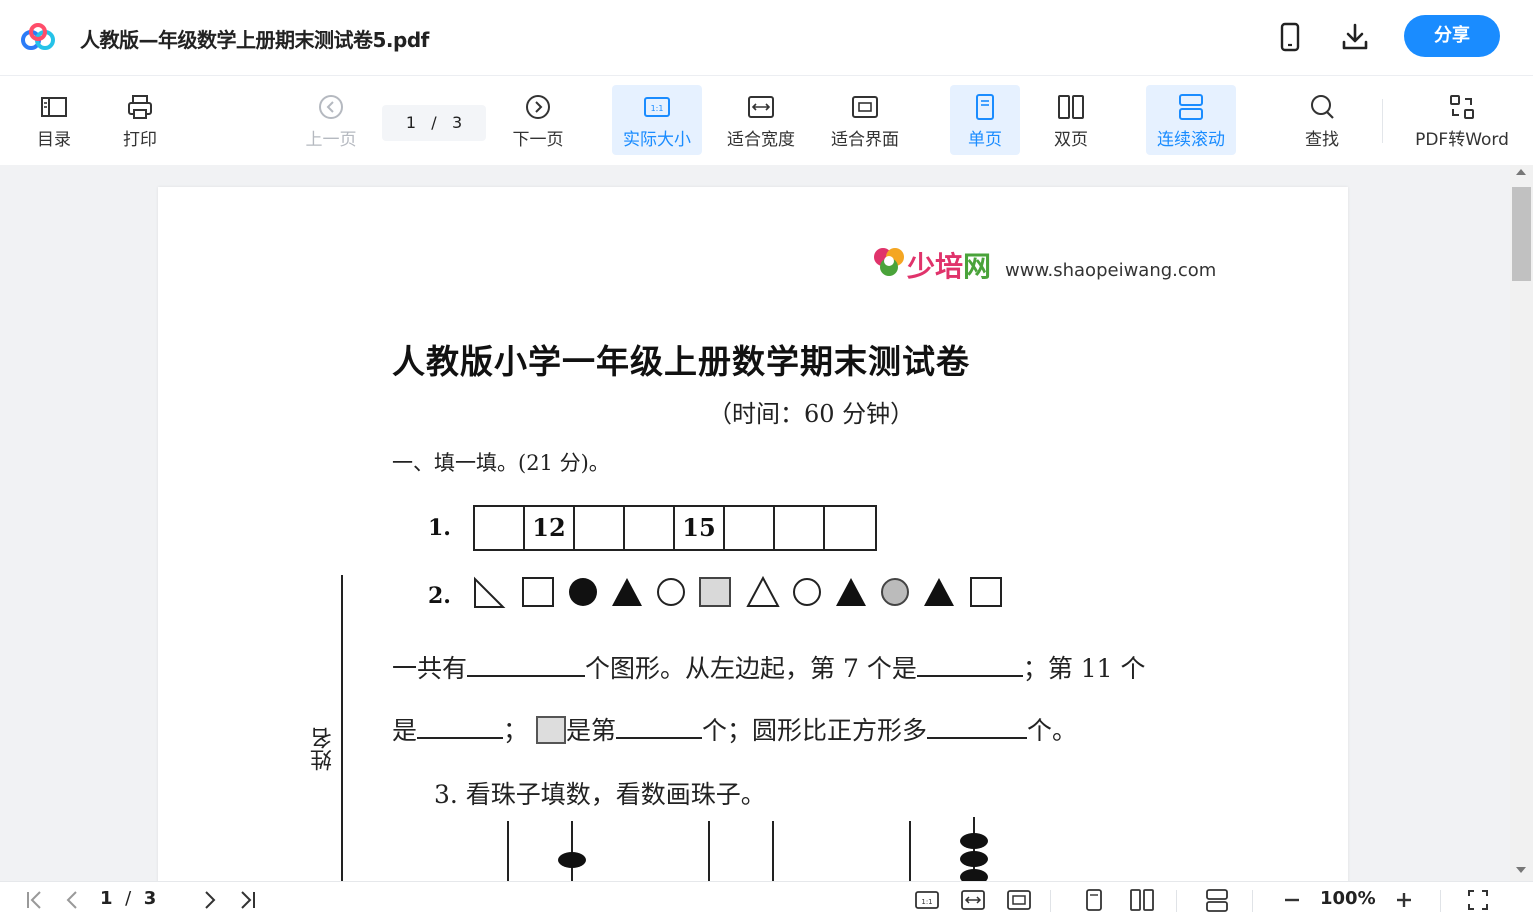 The image size is (1533, 917). I want to click on fit-width-button: 适合宽度, so click(761, 120).